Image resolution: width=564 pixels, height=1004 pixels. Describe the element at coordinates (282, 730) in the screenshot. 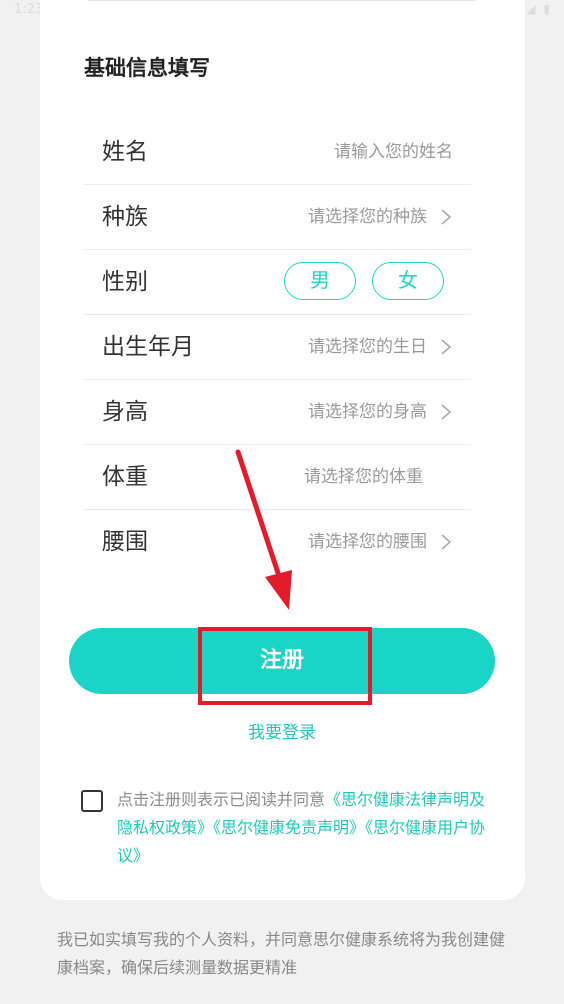

I see `login-link: 我要登录` at that location.